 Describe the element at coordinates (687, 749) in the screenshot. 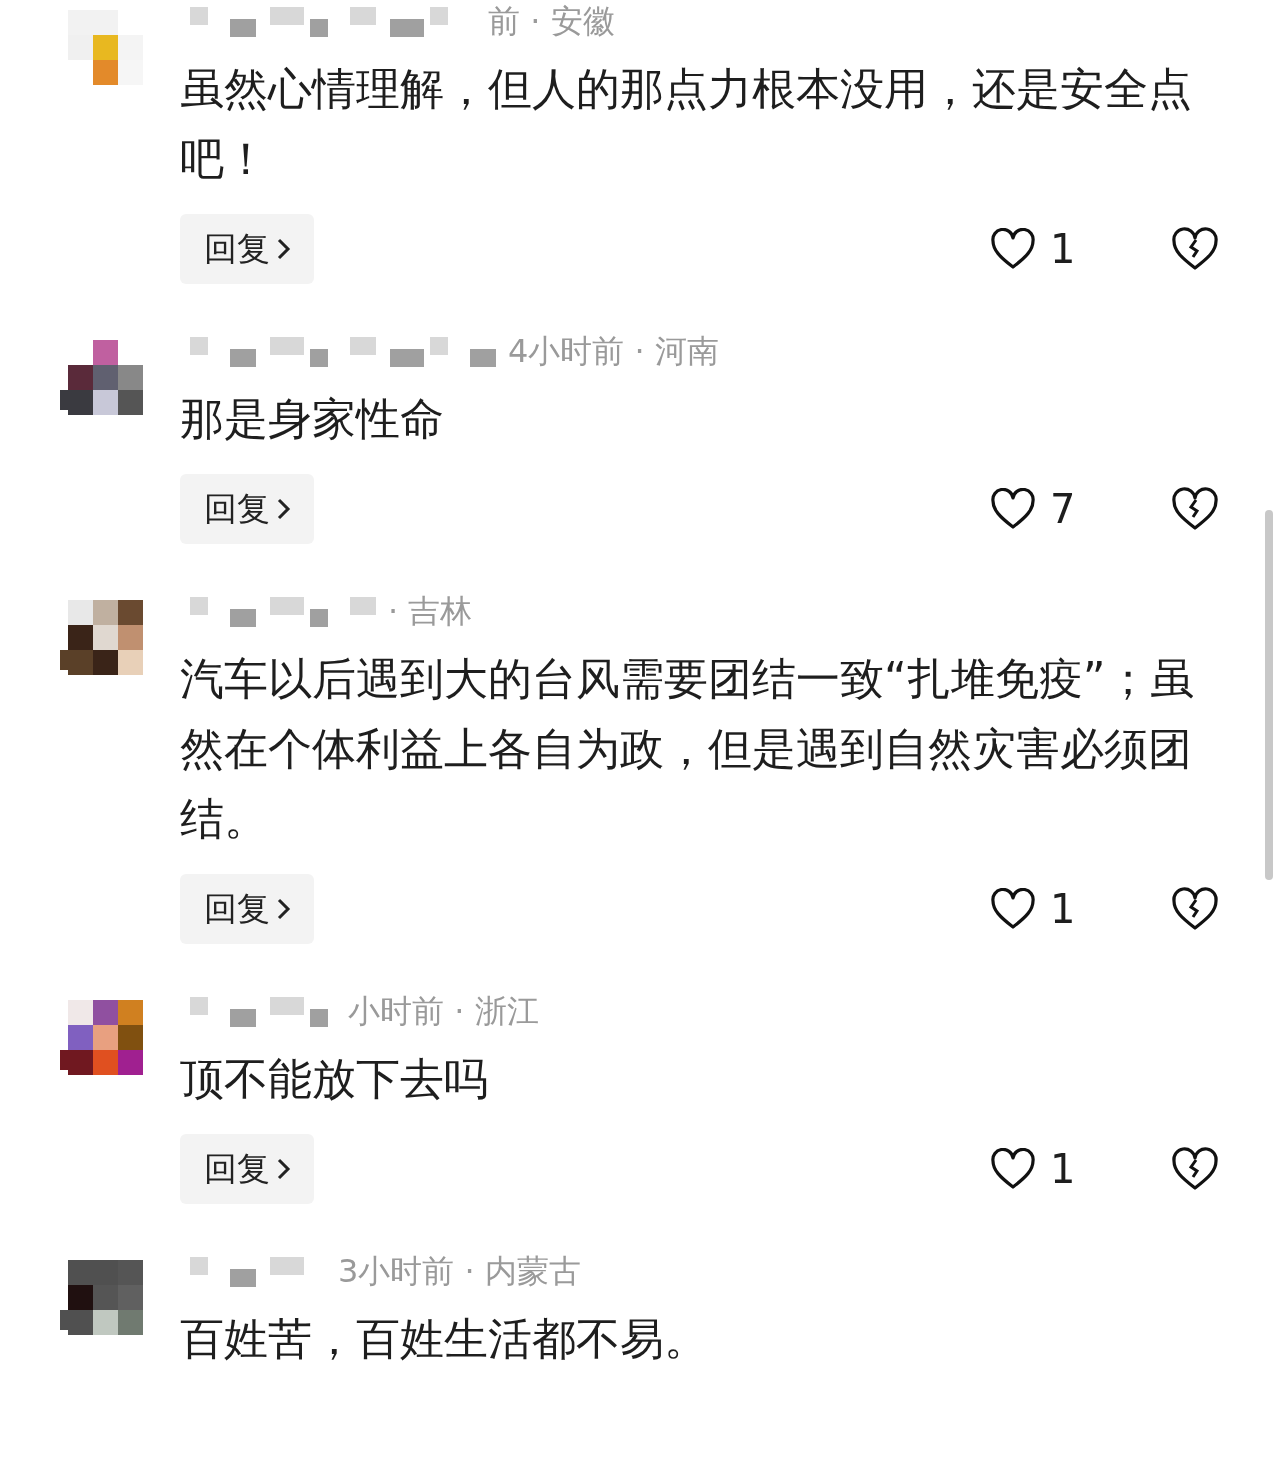

I see `comment-text: 汽车以后遇到大的台风需要团结一致“扎堆免疫”；虽然在个体利益上各自为政，但是遇到自然灾害必须团结。` at that location.